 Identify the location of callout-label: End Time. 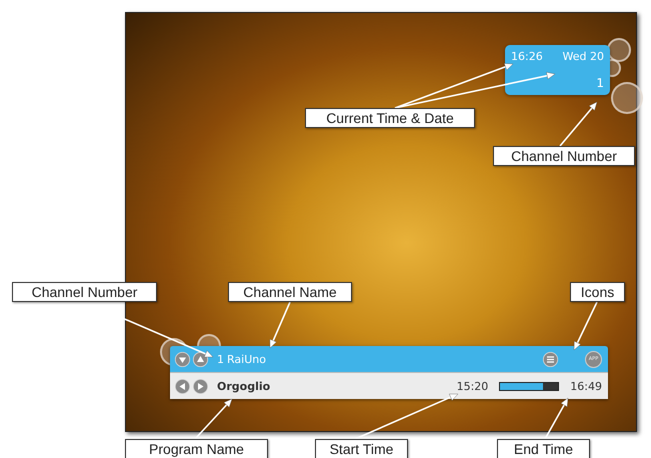
(543, 448).